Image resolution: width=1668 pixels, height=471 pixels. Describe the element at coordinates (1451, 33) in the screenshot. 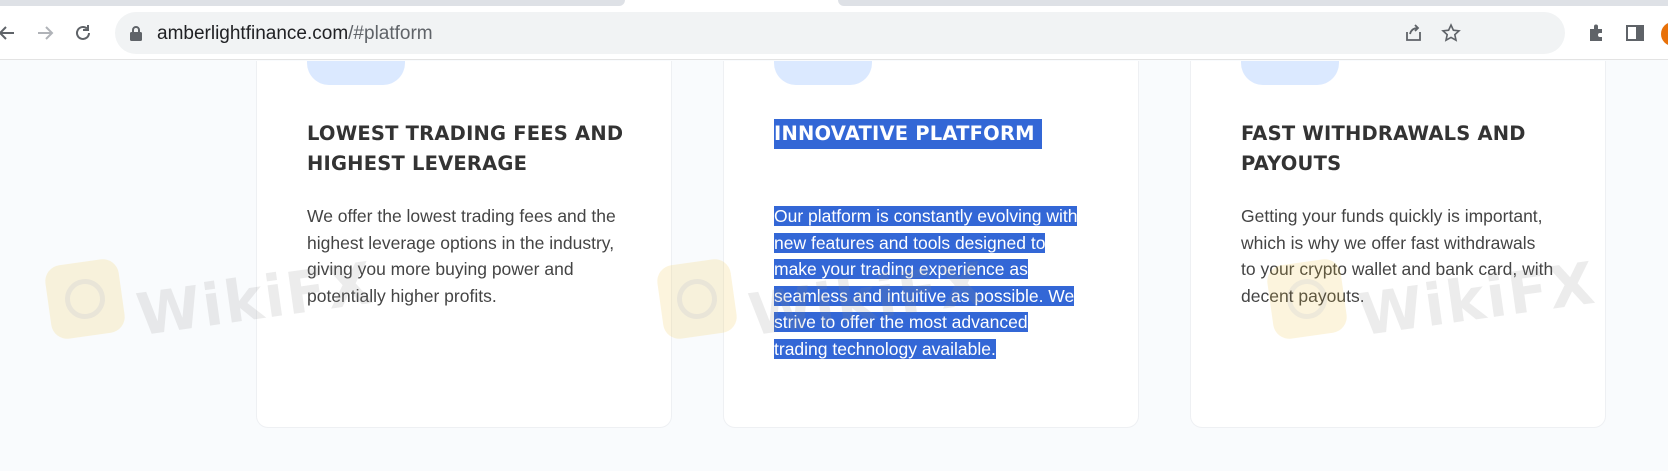

I see `star-icon` at that location.